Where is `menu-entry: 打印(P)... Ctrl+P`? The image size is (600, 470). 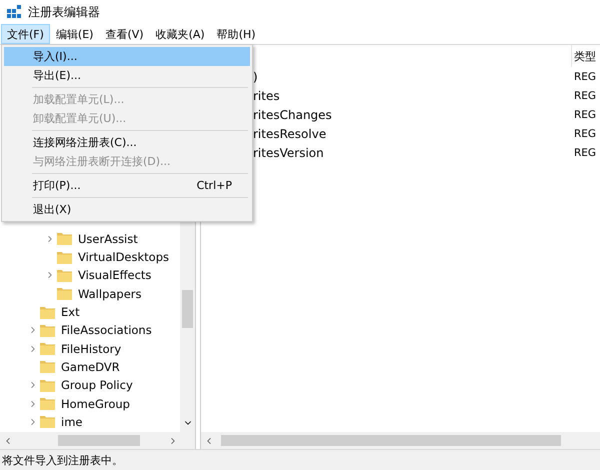 menu-entry: 打印(P)... Ctrl+P is located at coordinates (127, 185).